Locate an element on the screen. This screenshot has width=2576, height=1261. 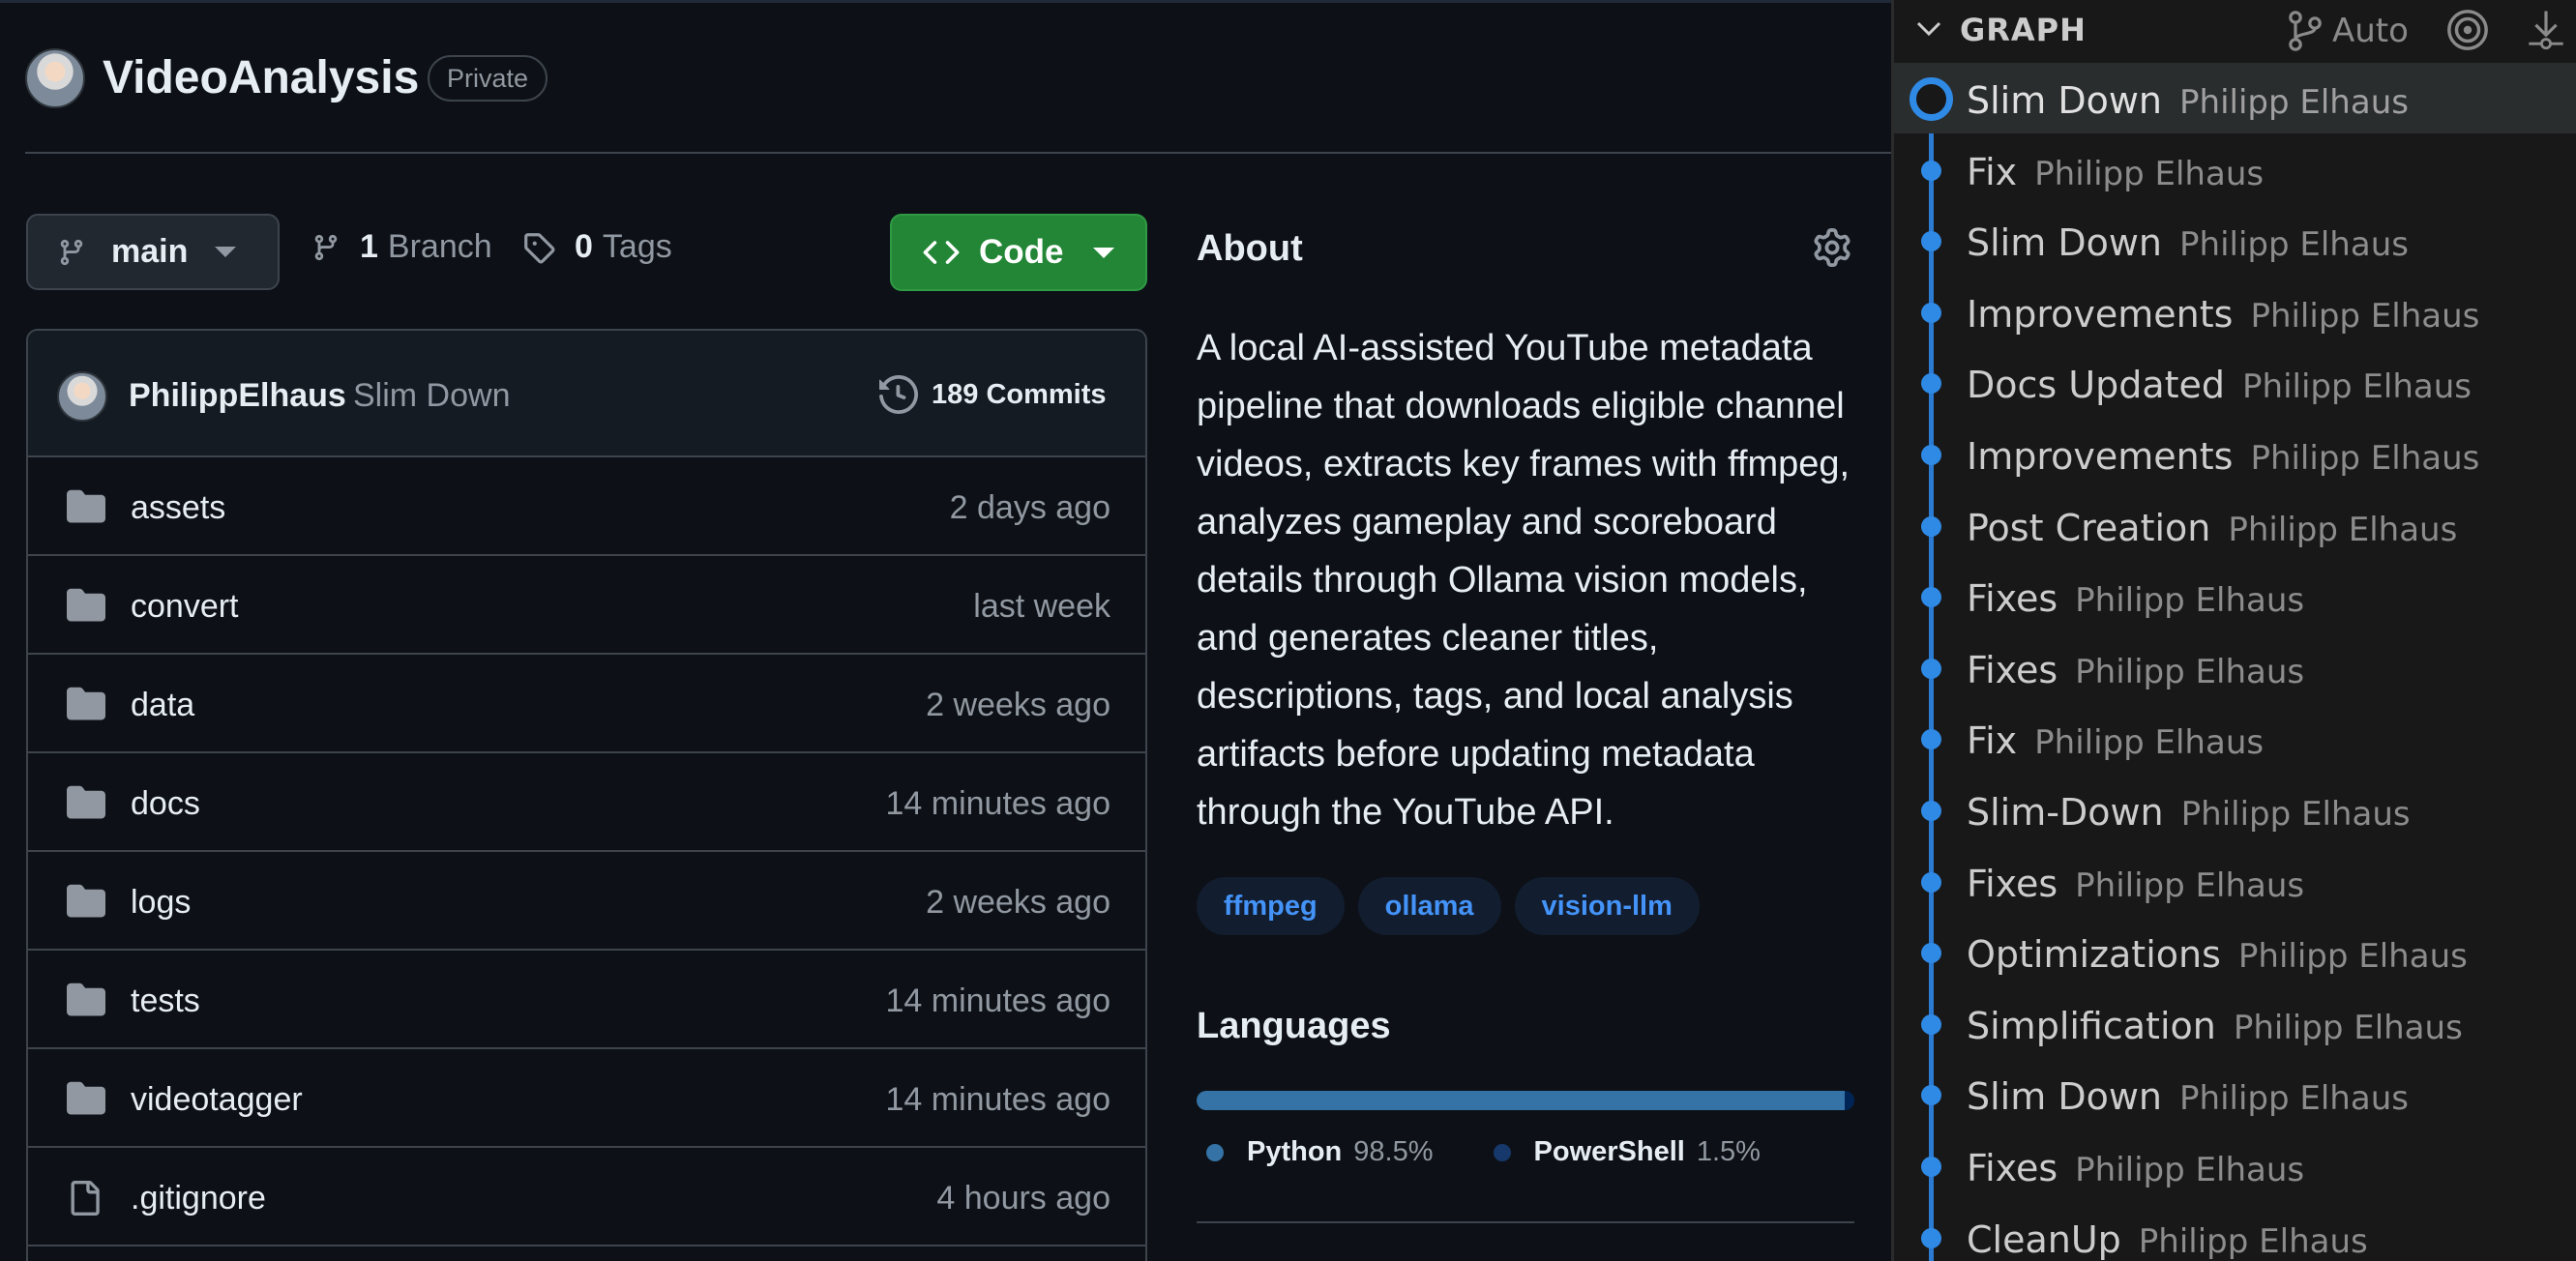
file-row: logs 2 weeks ago is located at coordinates (587, 902).